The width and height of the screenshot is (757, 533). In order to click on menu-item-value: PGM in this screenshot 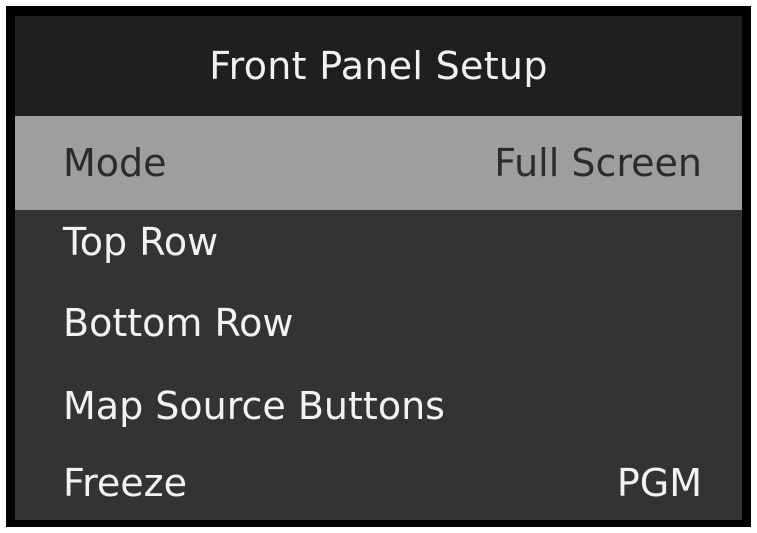, I will do `click(659, 483)`.